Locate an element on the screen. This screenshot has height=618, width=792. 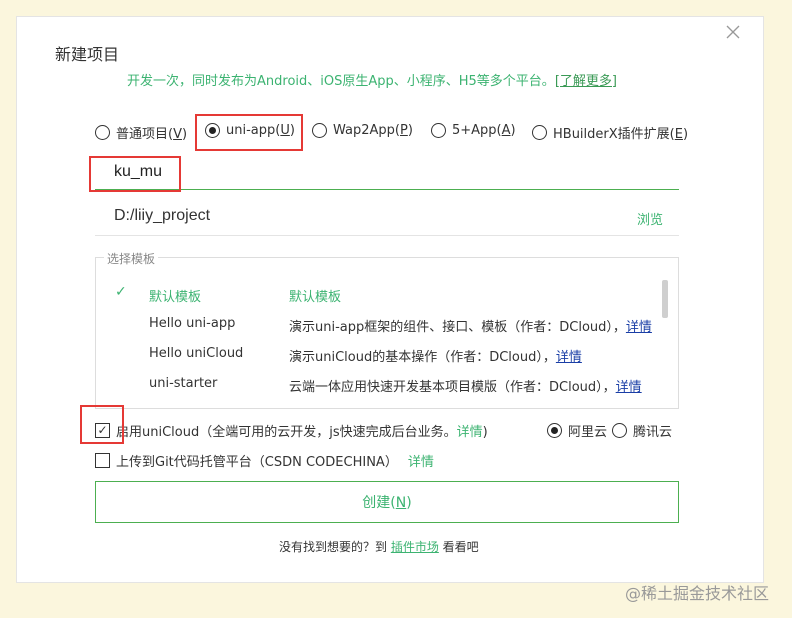
subtitle-text: 开发一次，同时发布为Android、iOS原生App、小程序、H5等多个平台。 is located at coordinates (341, 81).